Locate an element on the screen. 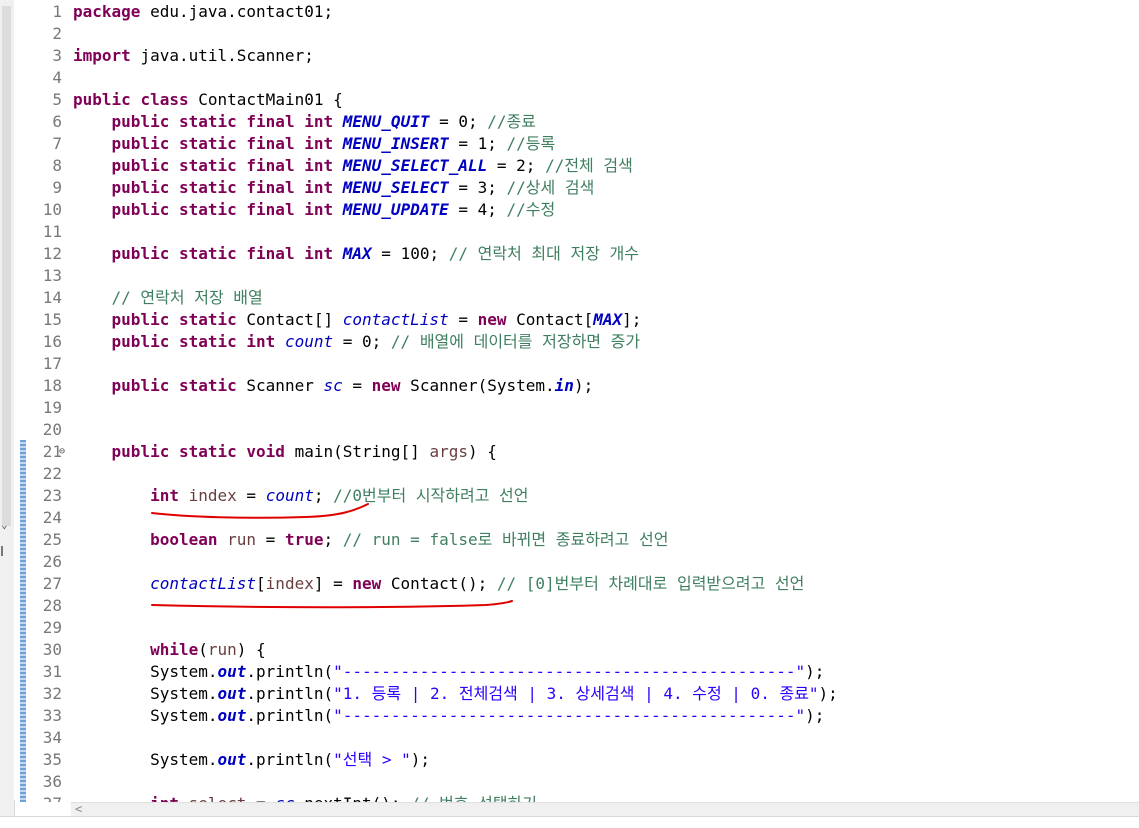 The image size is (1139, 828). code-line: 5 public class ContactMain01 { is located at coordinates (184, 100).